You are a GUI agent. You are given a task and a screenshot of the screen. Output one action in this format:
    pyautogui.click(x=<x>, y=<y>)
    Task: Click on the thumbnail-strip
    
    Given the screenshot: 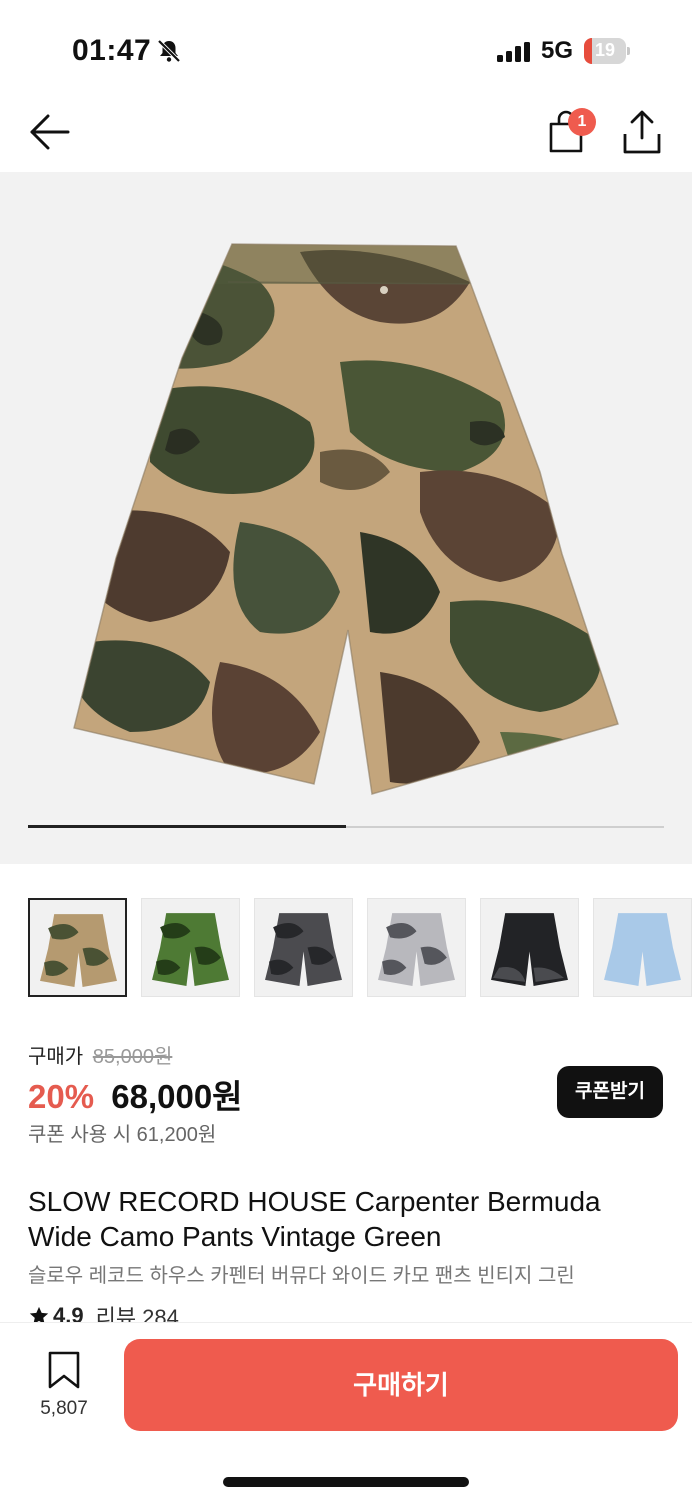 What is the action you would take?
    pyautogui.click(x=360, y=948)
    